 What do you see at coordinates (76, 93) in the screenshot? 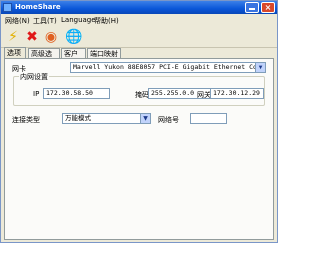
I see `ip-field: 172.30.58.50` at bounding box center [76, 93].